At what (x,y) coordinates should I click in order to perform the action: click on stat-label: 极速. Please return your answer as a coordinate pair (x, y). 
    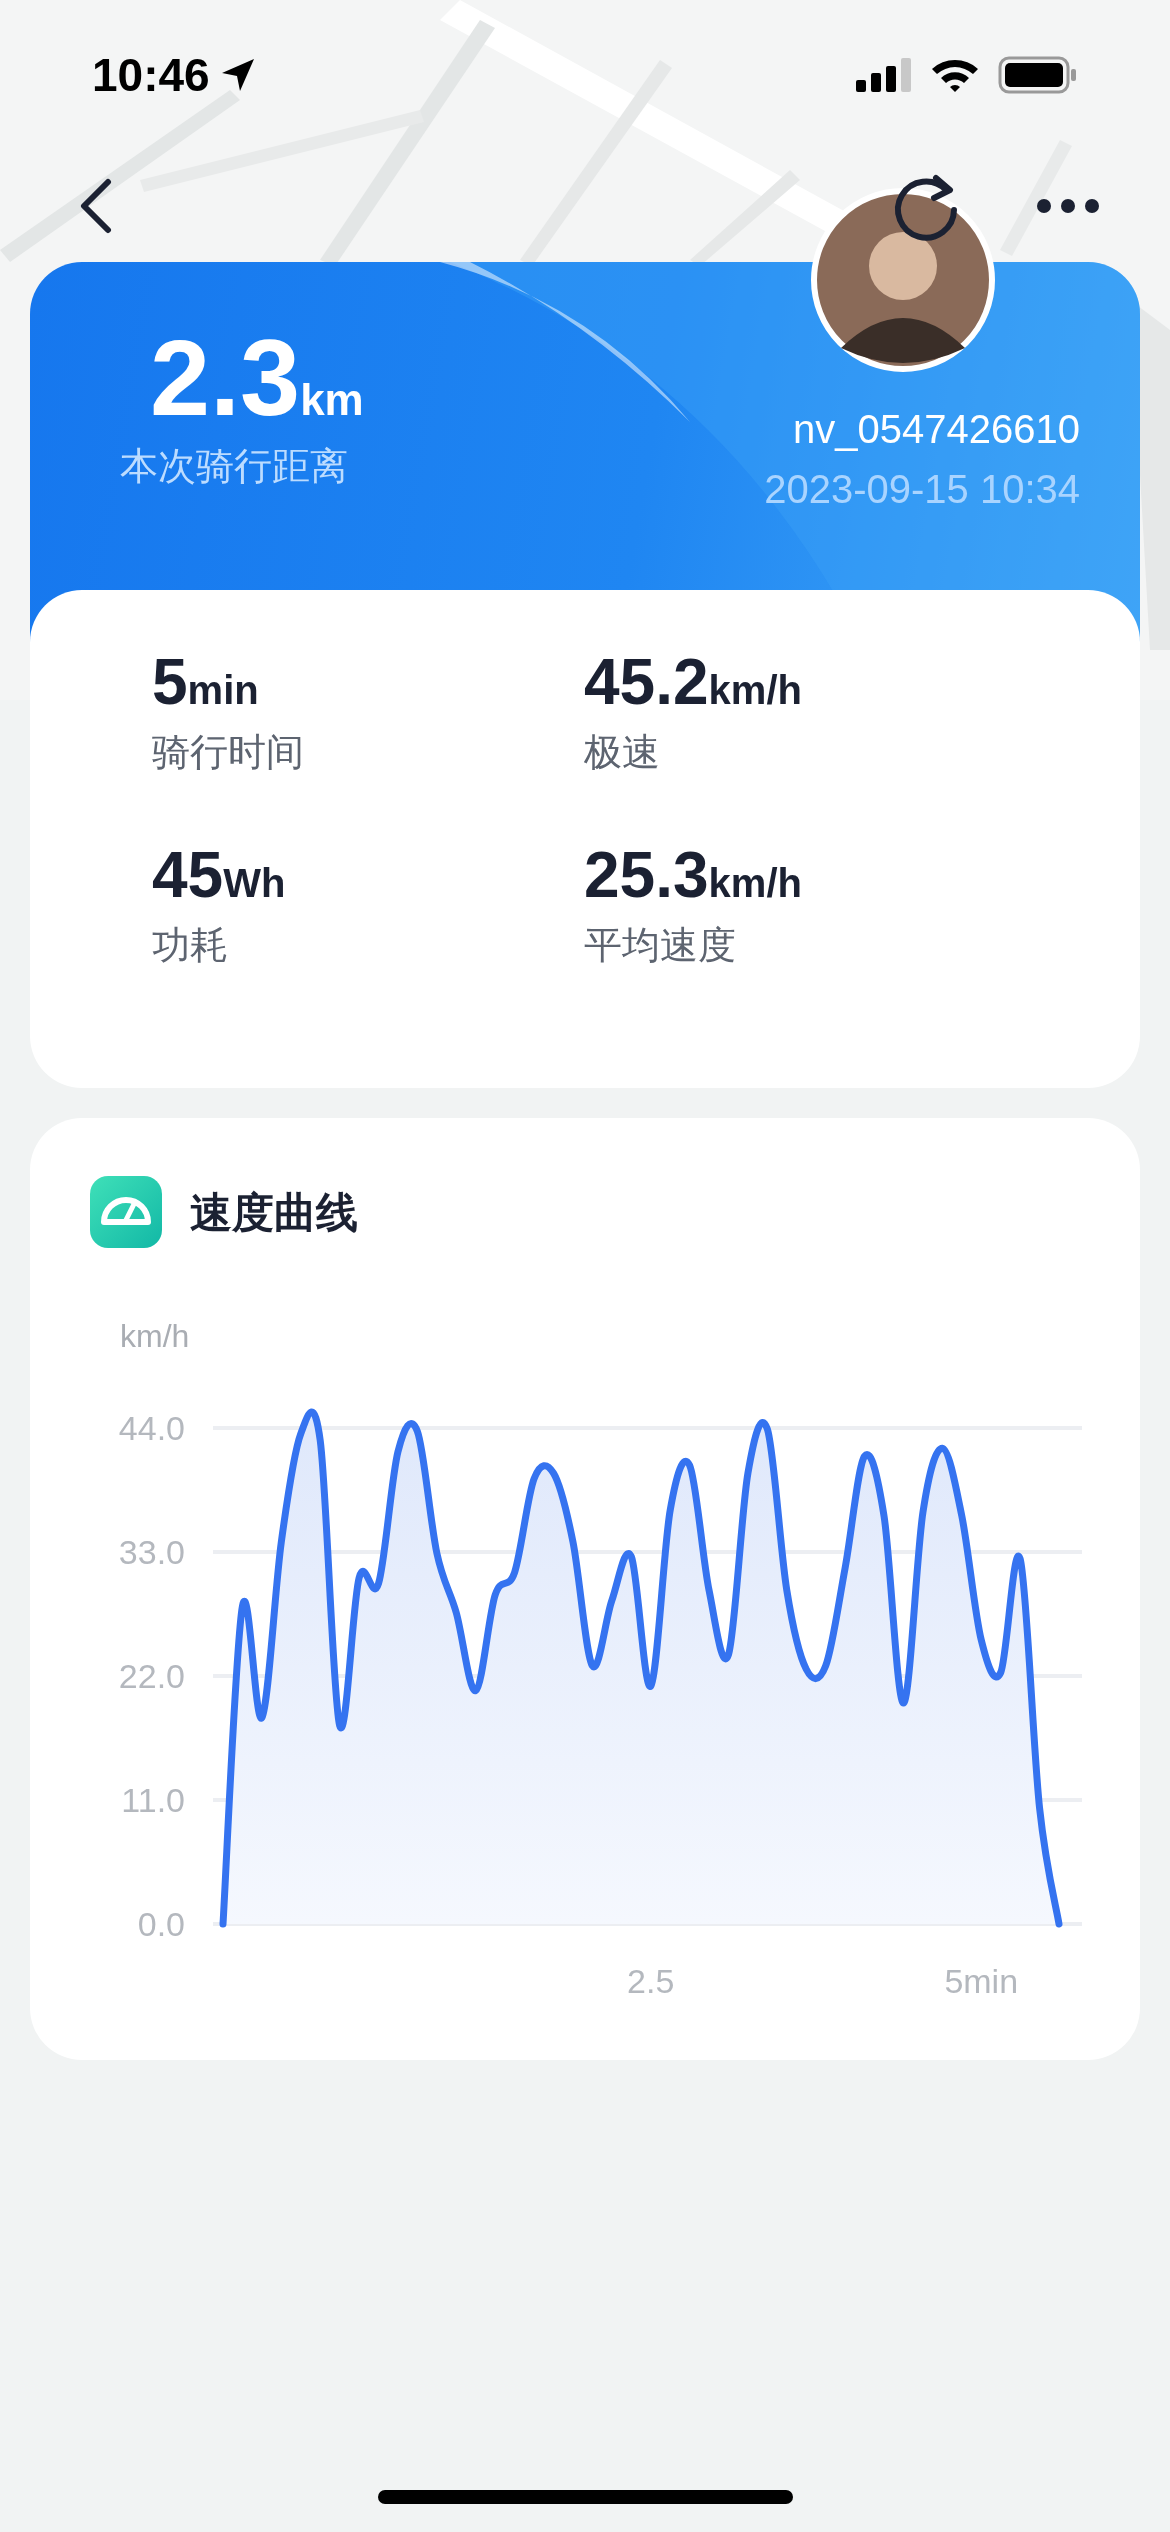
    Looking at the image, I should click on (622, 752).